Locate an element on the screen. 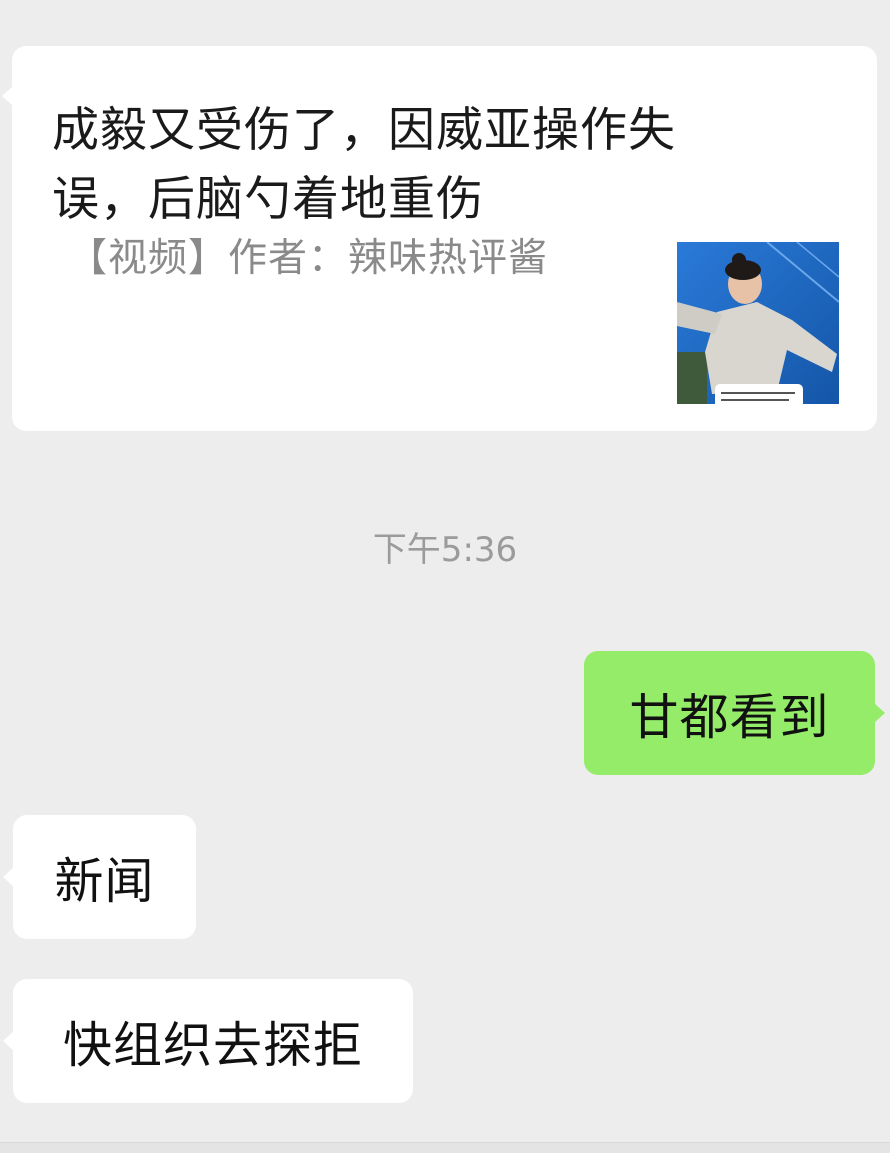 The image size is (890, 1153). input-bar-edge is located at coordinates (445, 1147).